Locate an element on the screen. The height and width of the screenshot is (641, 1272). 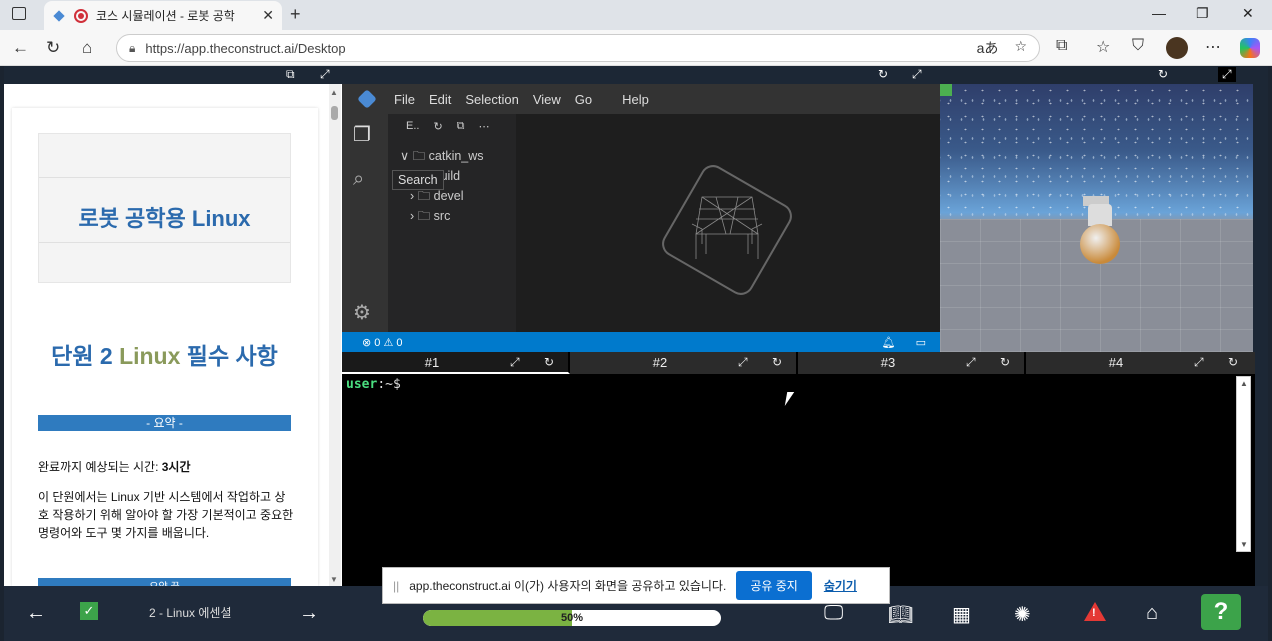
profile-avatar is located at coordinates (1177, 48).